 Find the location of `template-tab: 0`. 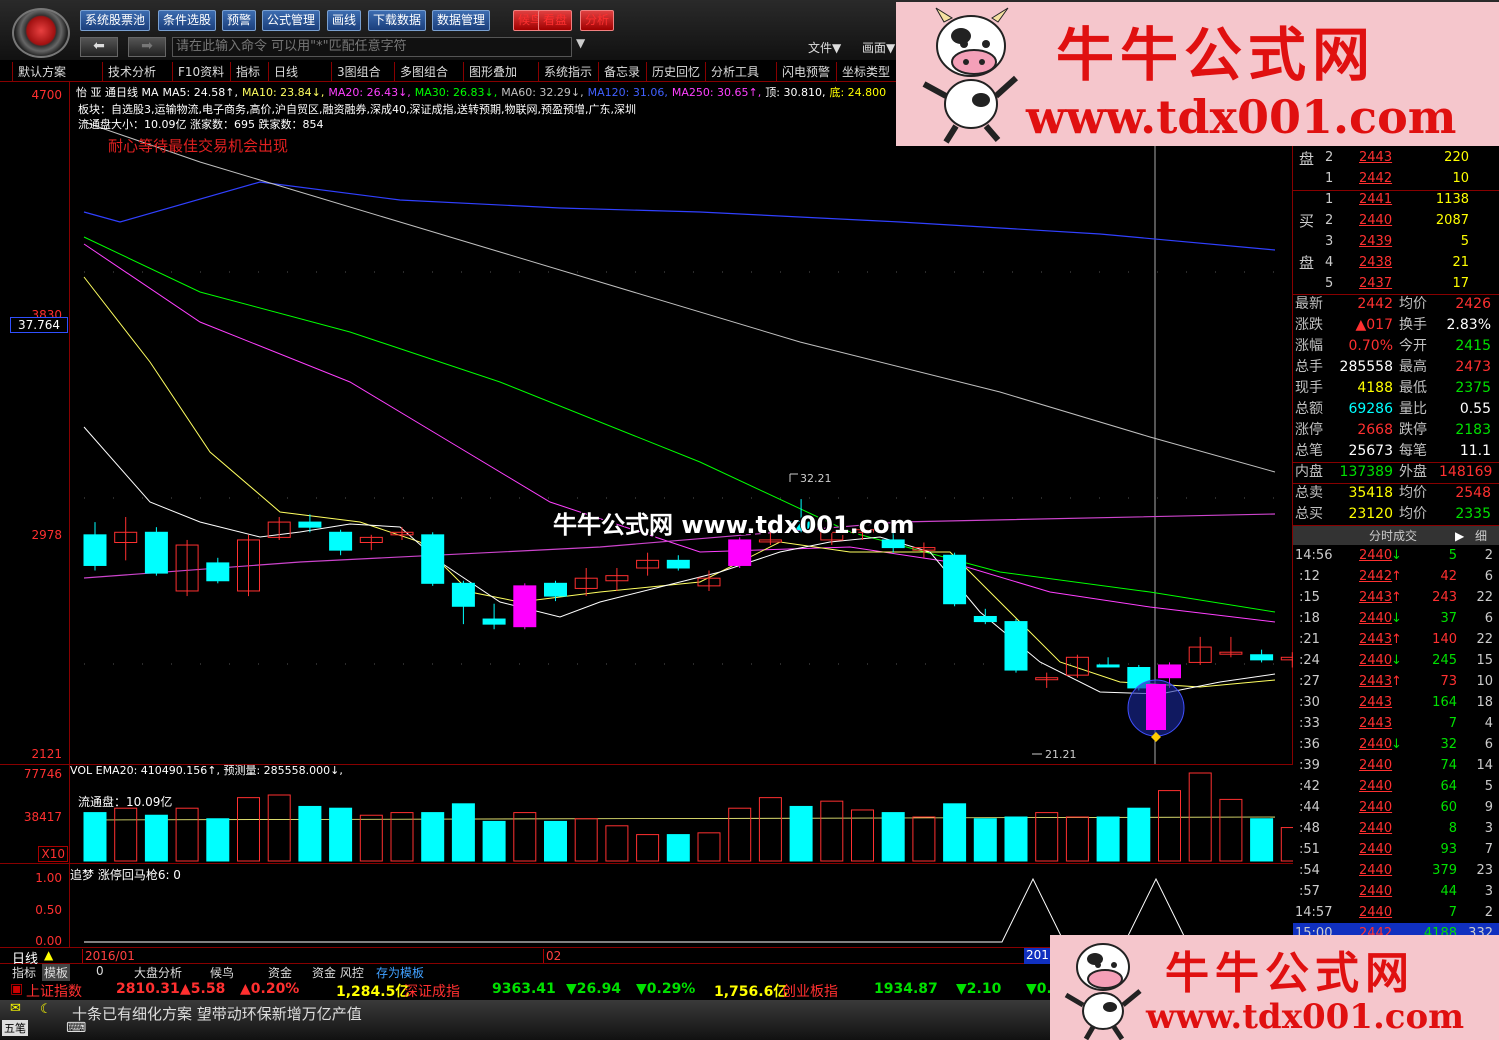

template-tab: 0 is located at coordinates (100, 971).